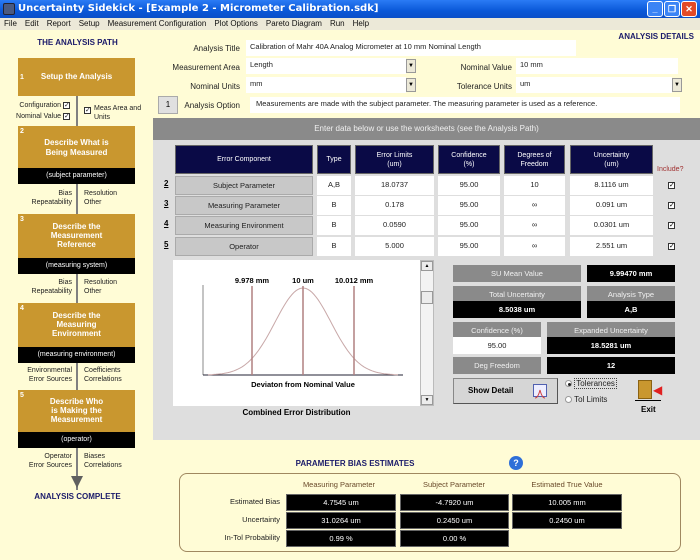 The width and height of the screenshot is (700, 560). Describe the element at coordinates (103, 456) in the screenshot. I see `biases-link: Biases` at that location.